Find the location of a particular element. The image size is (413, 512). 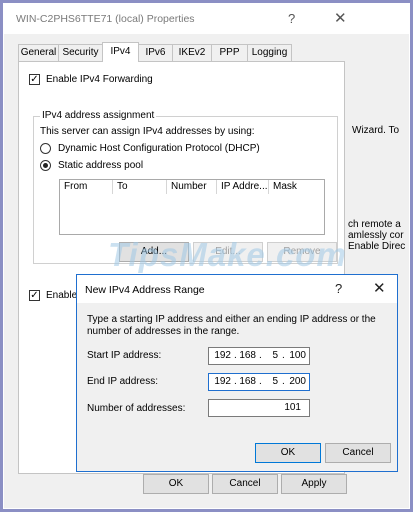

tab-security: Security is located at coordinates (80, 52).